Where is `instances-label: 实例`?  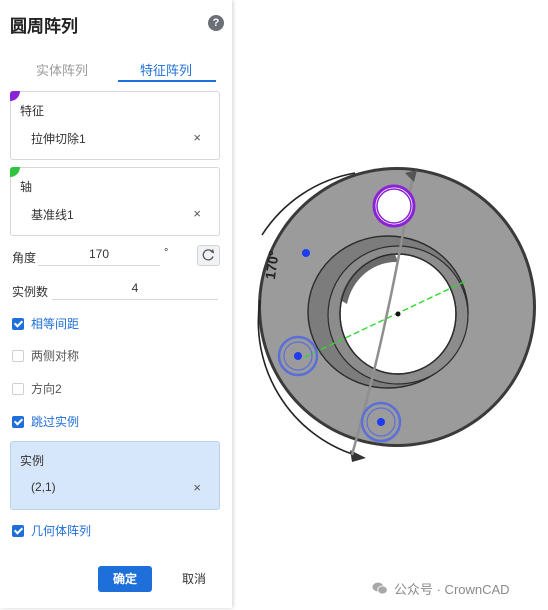
instances-label: 实例 is located at coordinates (32, 461).